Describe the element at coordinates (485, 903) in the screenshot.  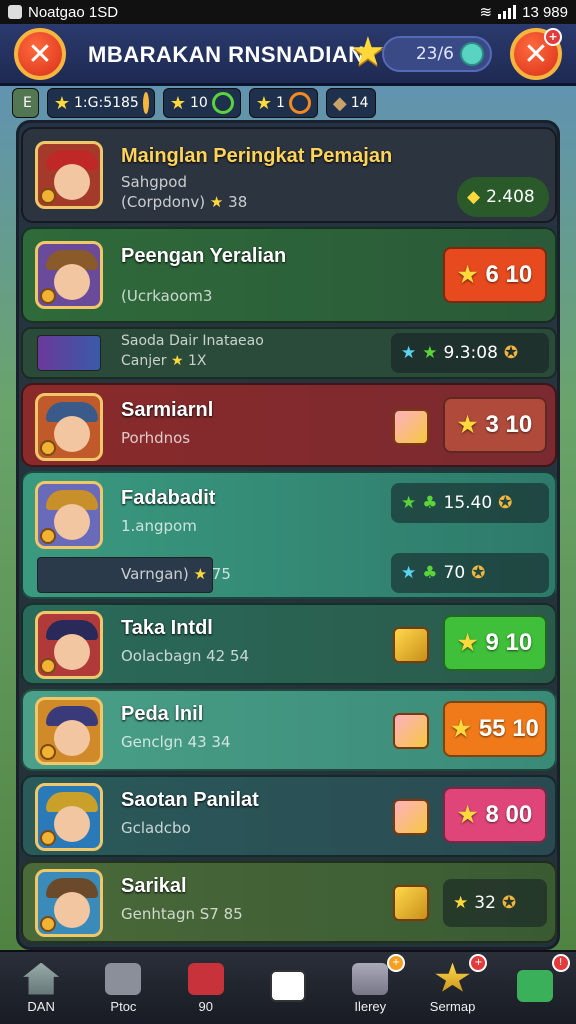
I see `chip-value: 32` at that location.